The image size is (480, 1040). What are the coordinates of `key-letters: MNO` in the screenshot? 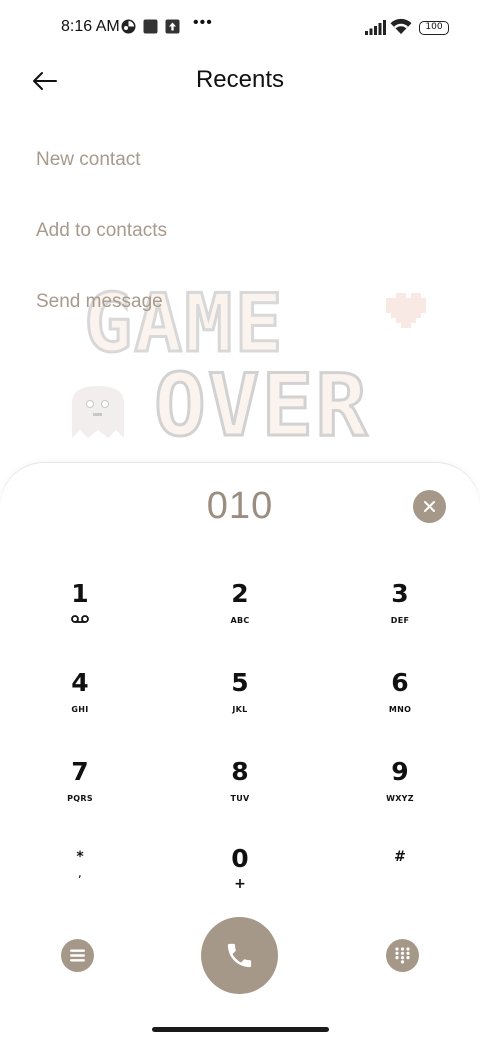 It's located at (400, 709).